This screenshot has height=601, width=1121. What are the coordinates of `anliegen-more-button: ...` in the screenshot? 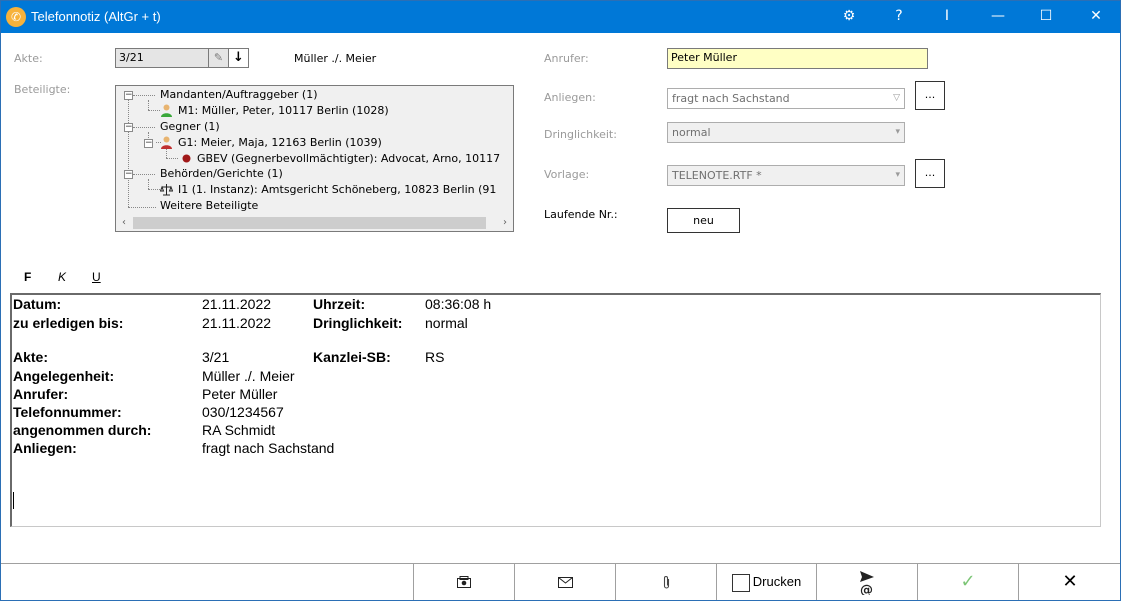 It's located at (930, 95).